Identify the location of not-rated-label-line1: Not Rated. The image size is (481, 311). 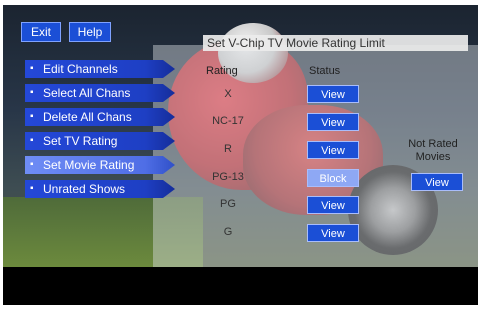
(433, 144).